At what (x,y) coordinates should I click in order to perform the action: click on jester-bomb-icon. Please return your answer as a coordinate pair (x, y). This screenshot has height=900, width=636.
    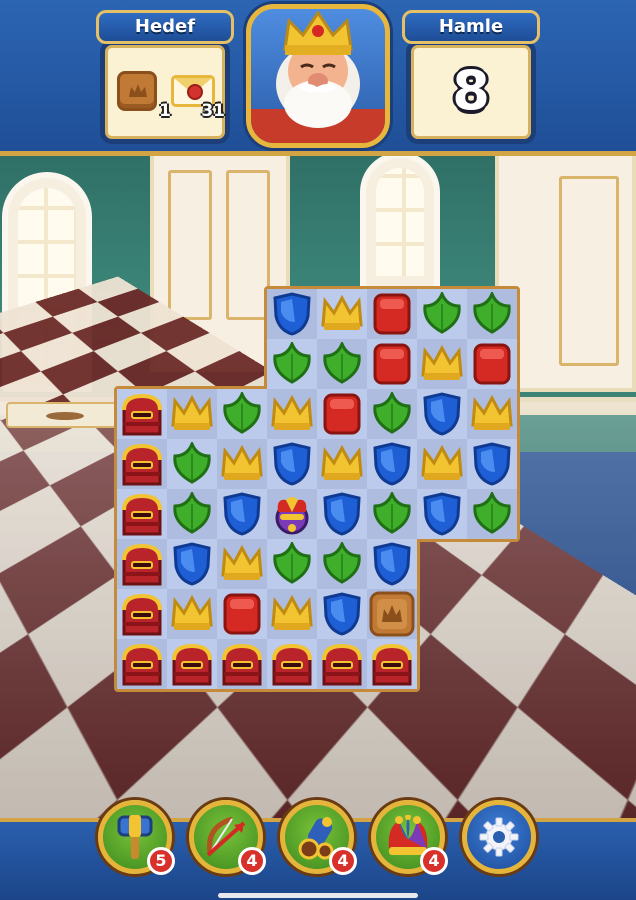
    Looking at the image, I should click on (292, 516).